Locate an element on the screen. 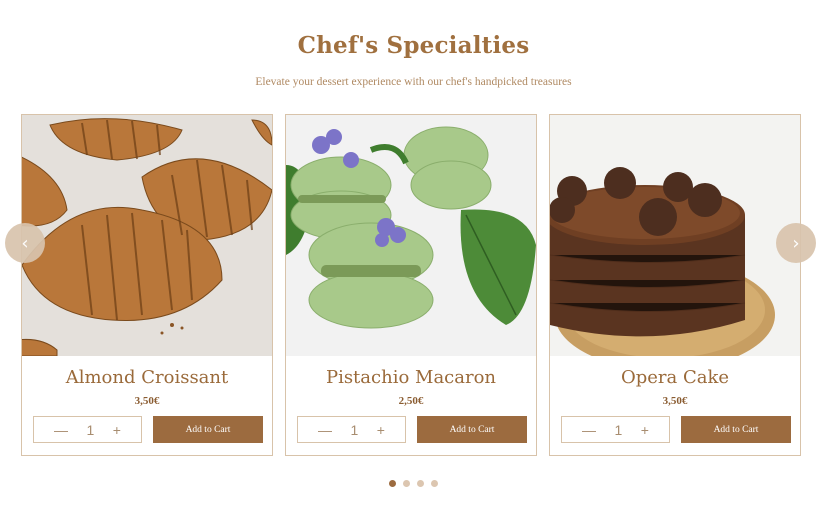 This screenshot has height=522, width=827. chevron-right-icon: › is located at coordinates (796, 243).